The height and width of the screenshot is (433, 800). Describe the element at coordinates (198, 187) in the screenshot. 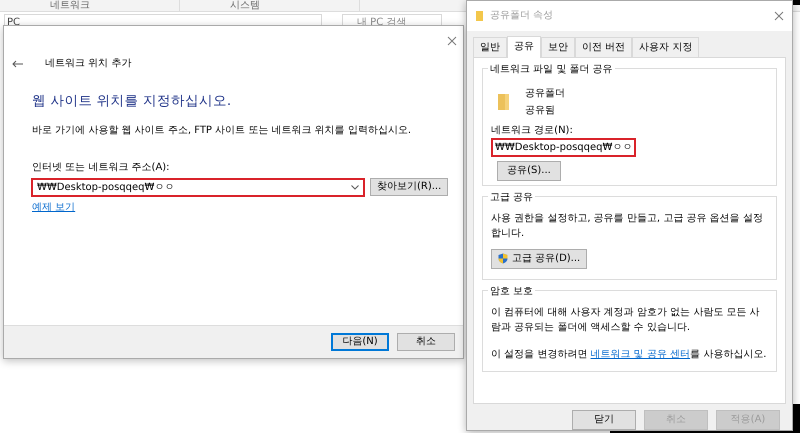

I see `address-combo-box: ₩₩Desktop-posqqeq₩ㅇㅇ` at that location.